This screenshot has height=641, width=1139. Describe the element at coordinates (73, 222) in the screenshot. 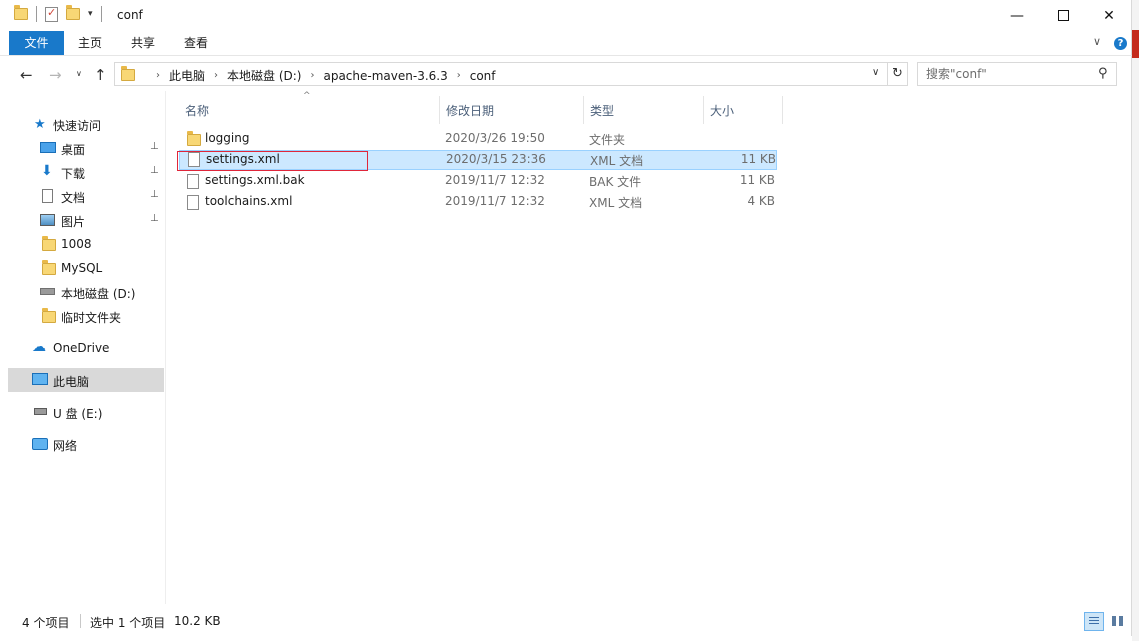

I see `nav-item-label: 图片` at that location.